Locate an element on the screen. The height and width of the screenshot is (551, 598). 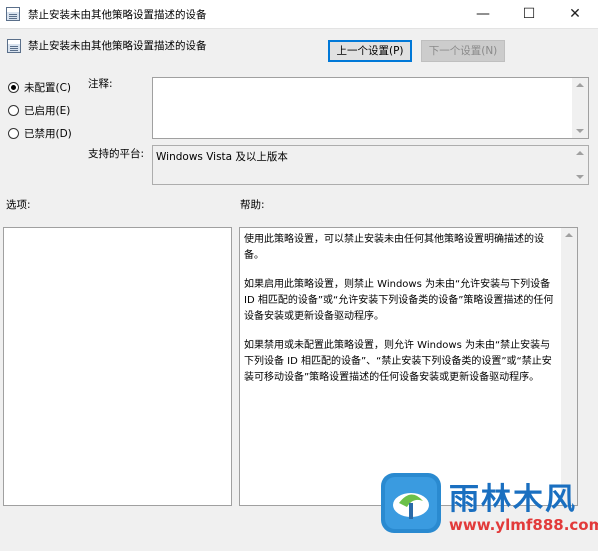
platform-label: 支持的平台: is located at coordinates (116, 154).